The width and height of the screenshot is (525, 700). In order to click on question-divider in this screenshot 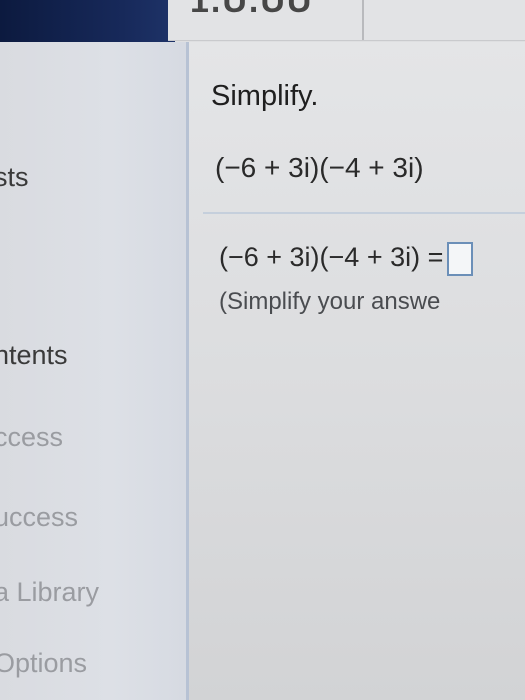, I will do `click(364, 213)`.